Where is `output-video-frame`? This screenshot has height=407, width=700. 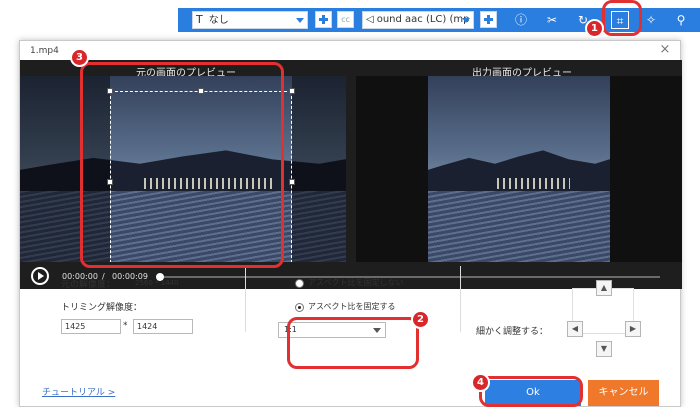
output-video-frame is located at coordinates (519, 169).